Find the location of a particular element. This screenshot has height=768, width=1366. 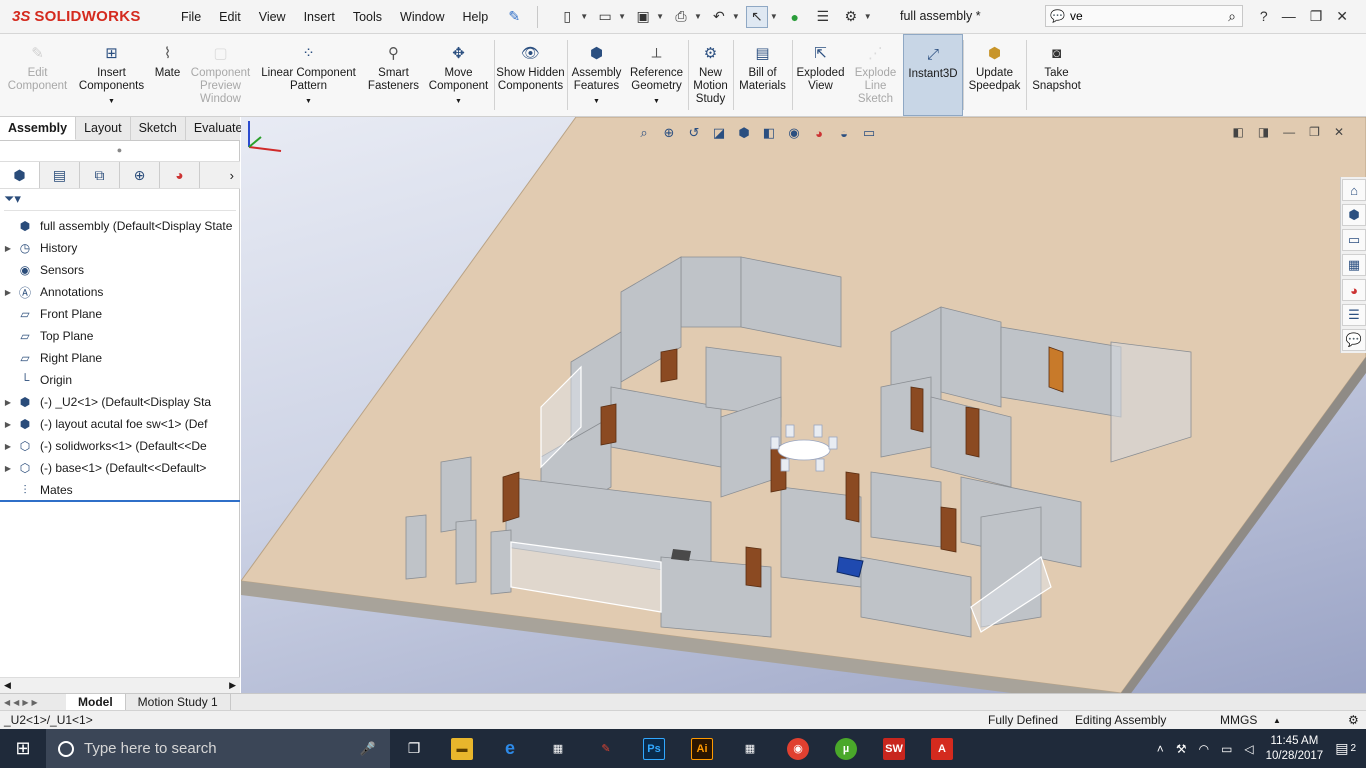

open-folder-icon: ▭ is located at coordinates (605, 17).